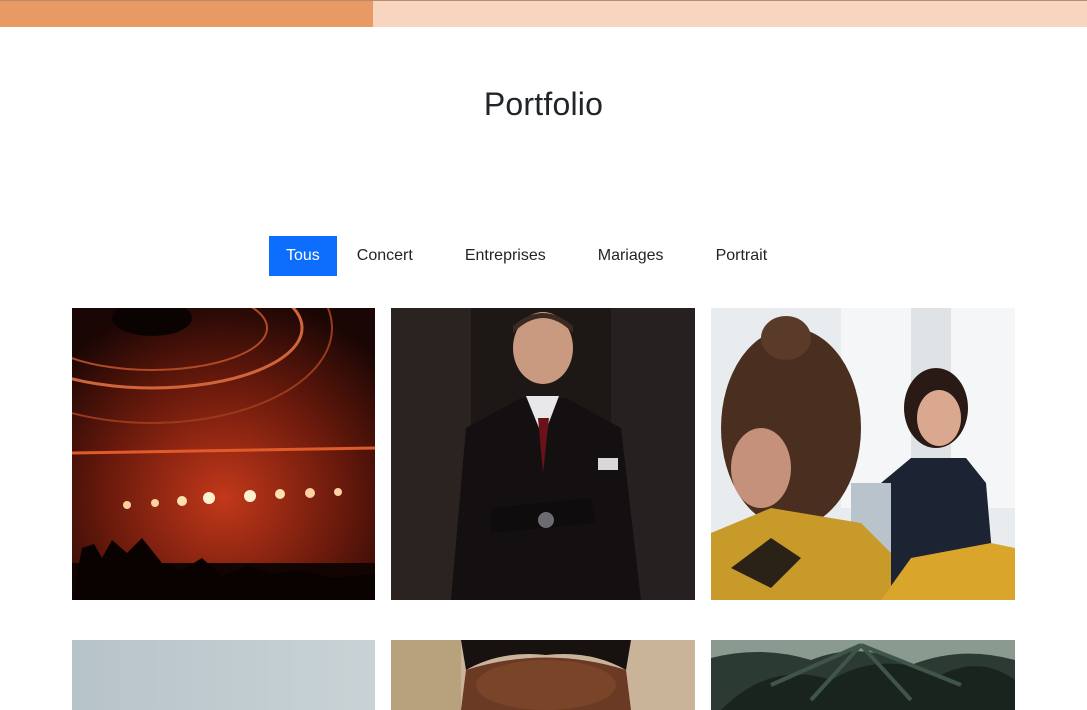  I want to click on office-meeting-image, so click(863, 454).